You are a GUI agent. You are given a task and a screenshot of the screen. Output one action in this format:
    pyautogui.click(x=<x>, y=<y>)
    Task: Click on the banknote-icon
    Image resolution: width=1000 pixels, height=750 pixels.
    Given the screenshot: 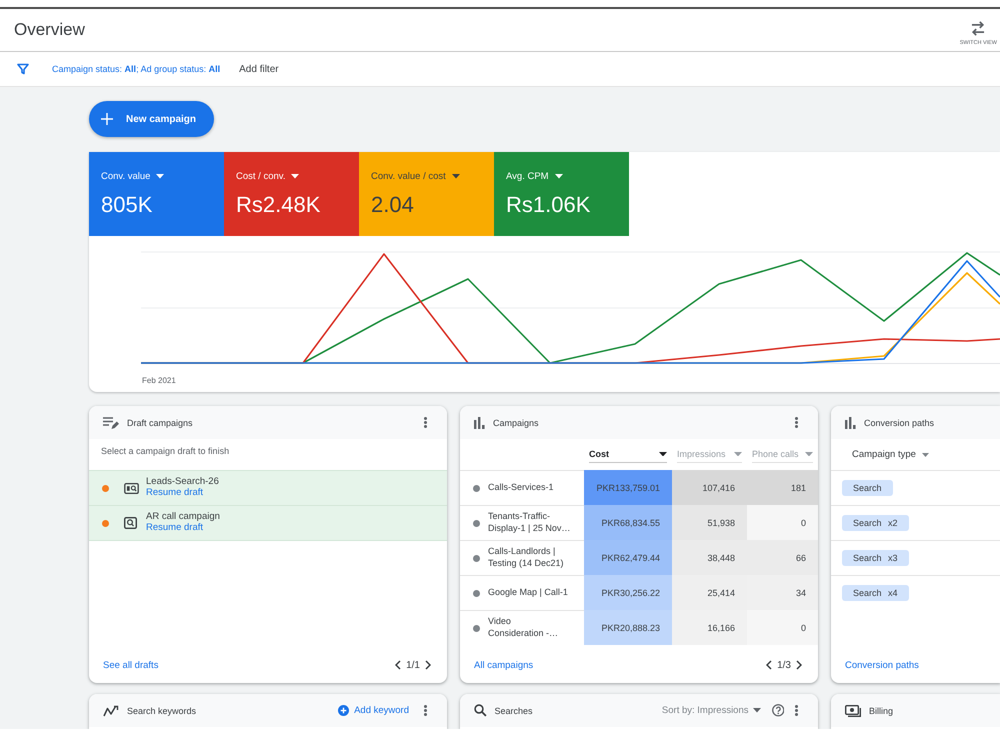 What is the action you would take?
    pyautogui.click(x=853, y=710)
    